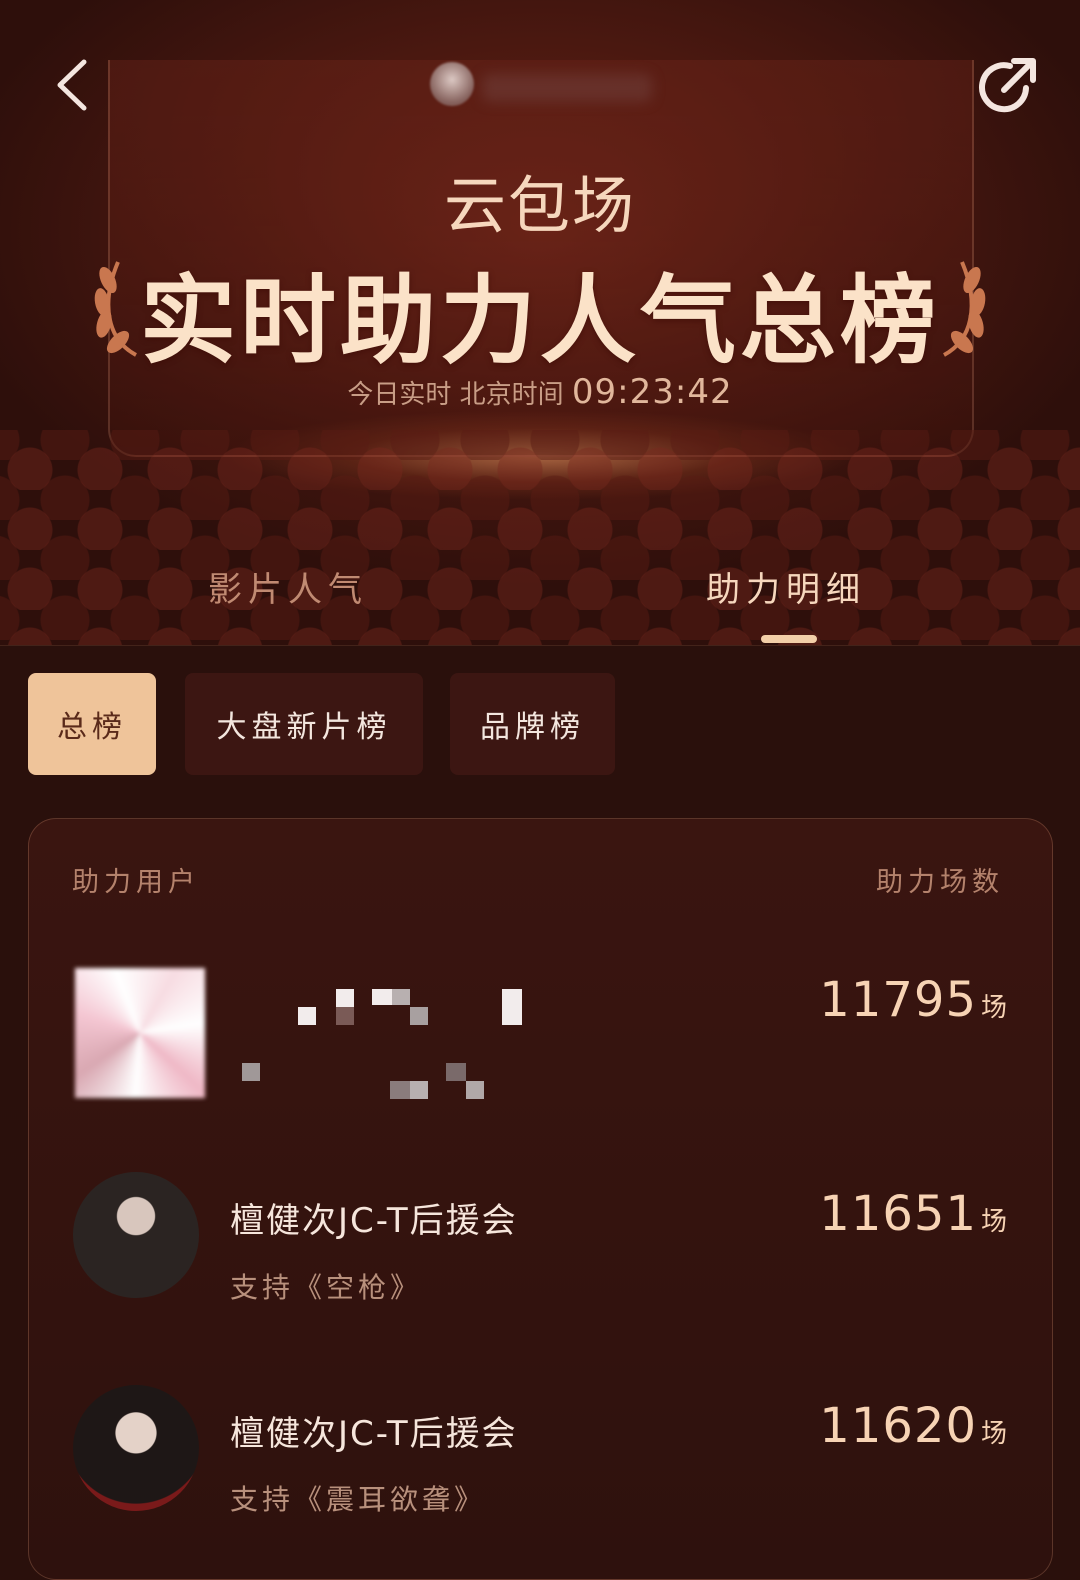 The width and height of the screenshot is (1080, 1580). I want to click on share-button, so click(1008, 86).